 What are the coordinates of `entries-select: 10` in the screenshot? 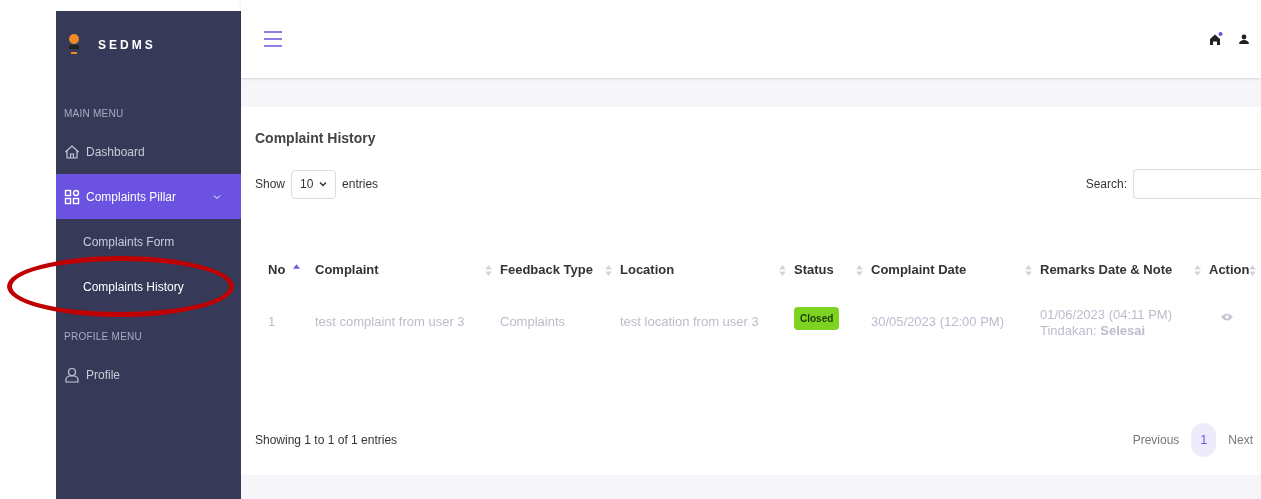 It's located at (314, 184).